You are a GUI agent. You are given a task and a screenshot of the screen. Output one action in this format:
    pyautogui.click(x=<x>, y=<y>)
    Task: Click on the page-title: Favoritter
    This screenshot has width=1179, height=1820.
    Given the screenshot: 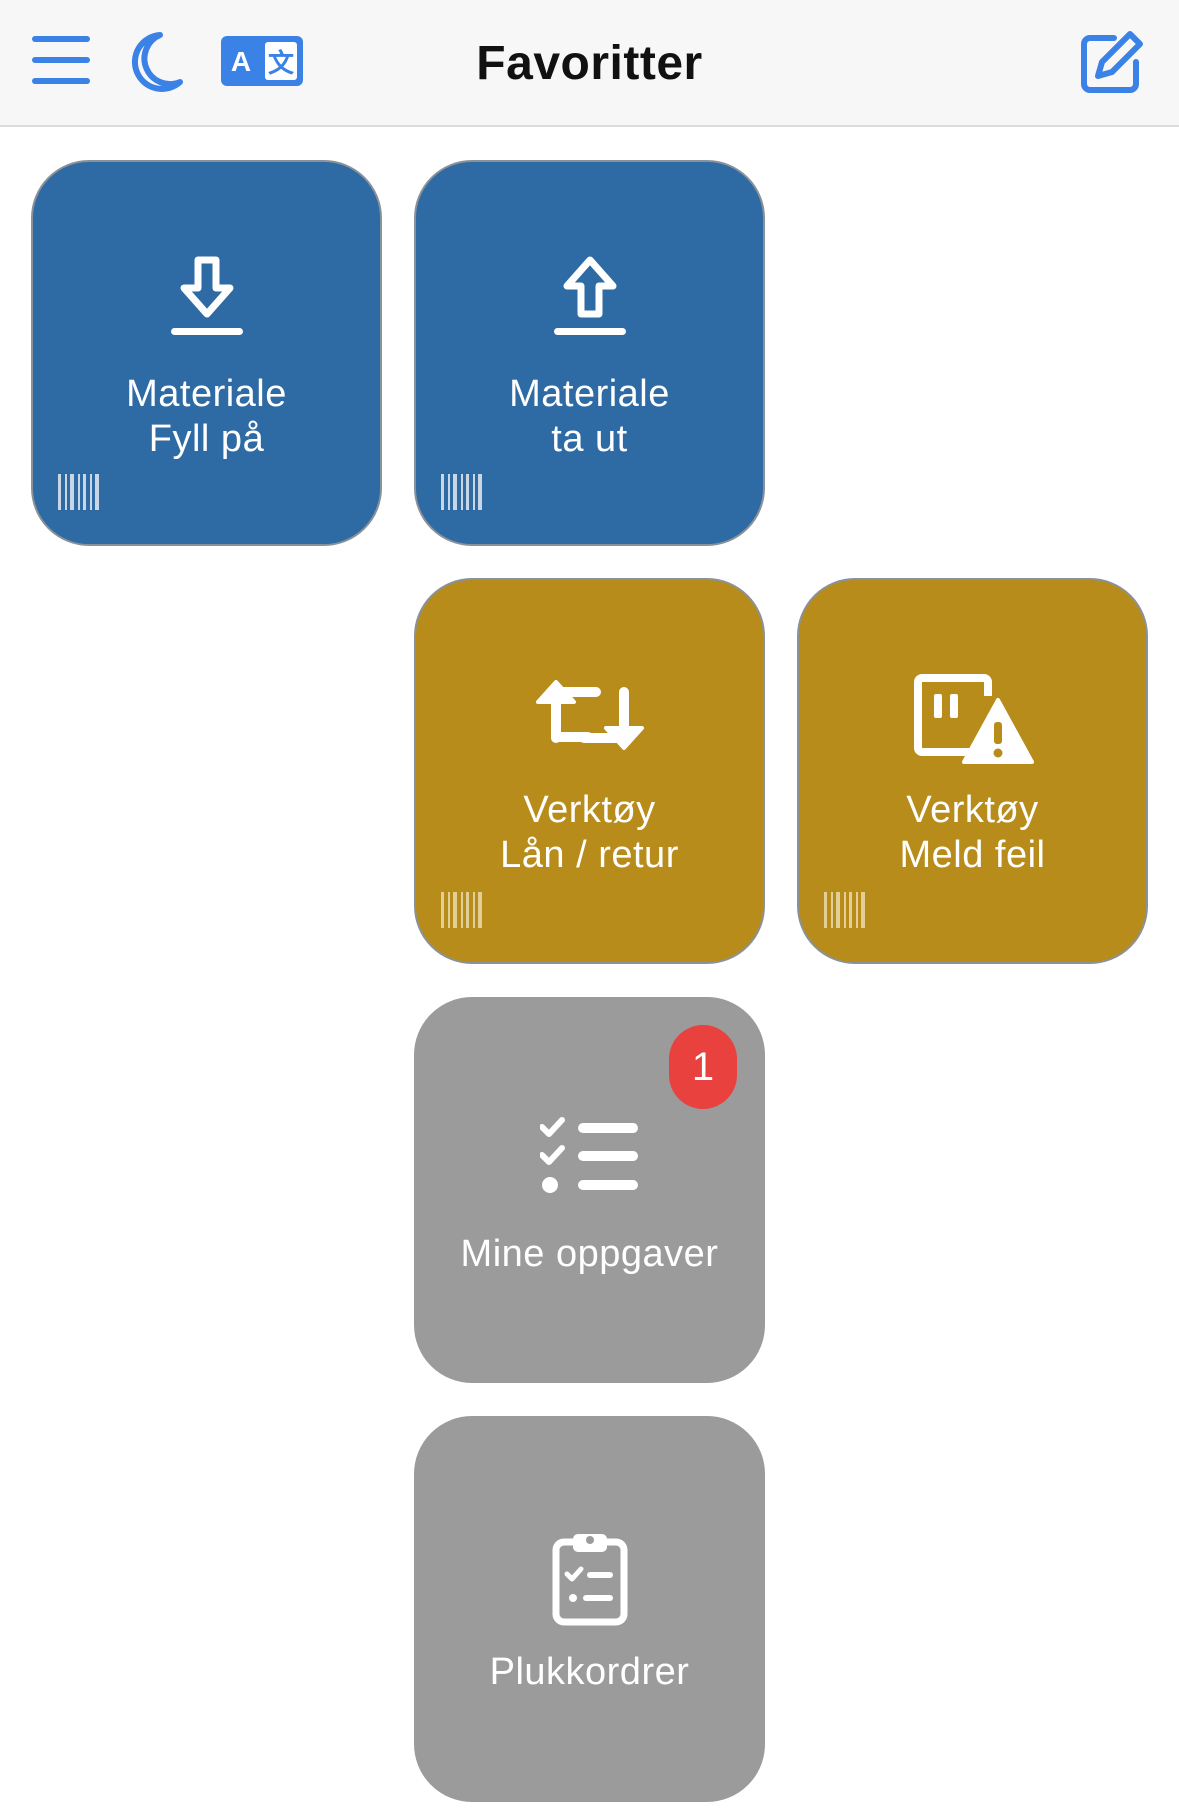 What is the action you would take?
    pyautogui.click(x=589, y=63)
    